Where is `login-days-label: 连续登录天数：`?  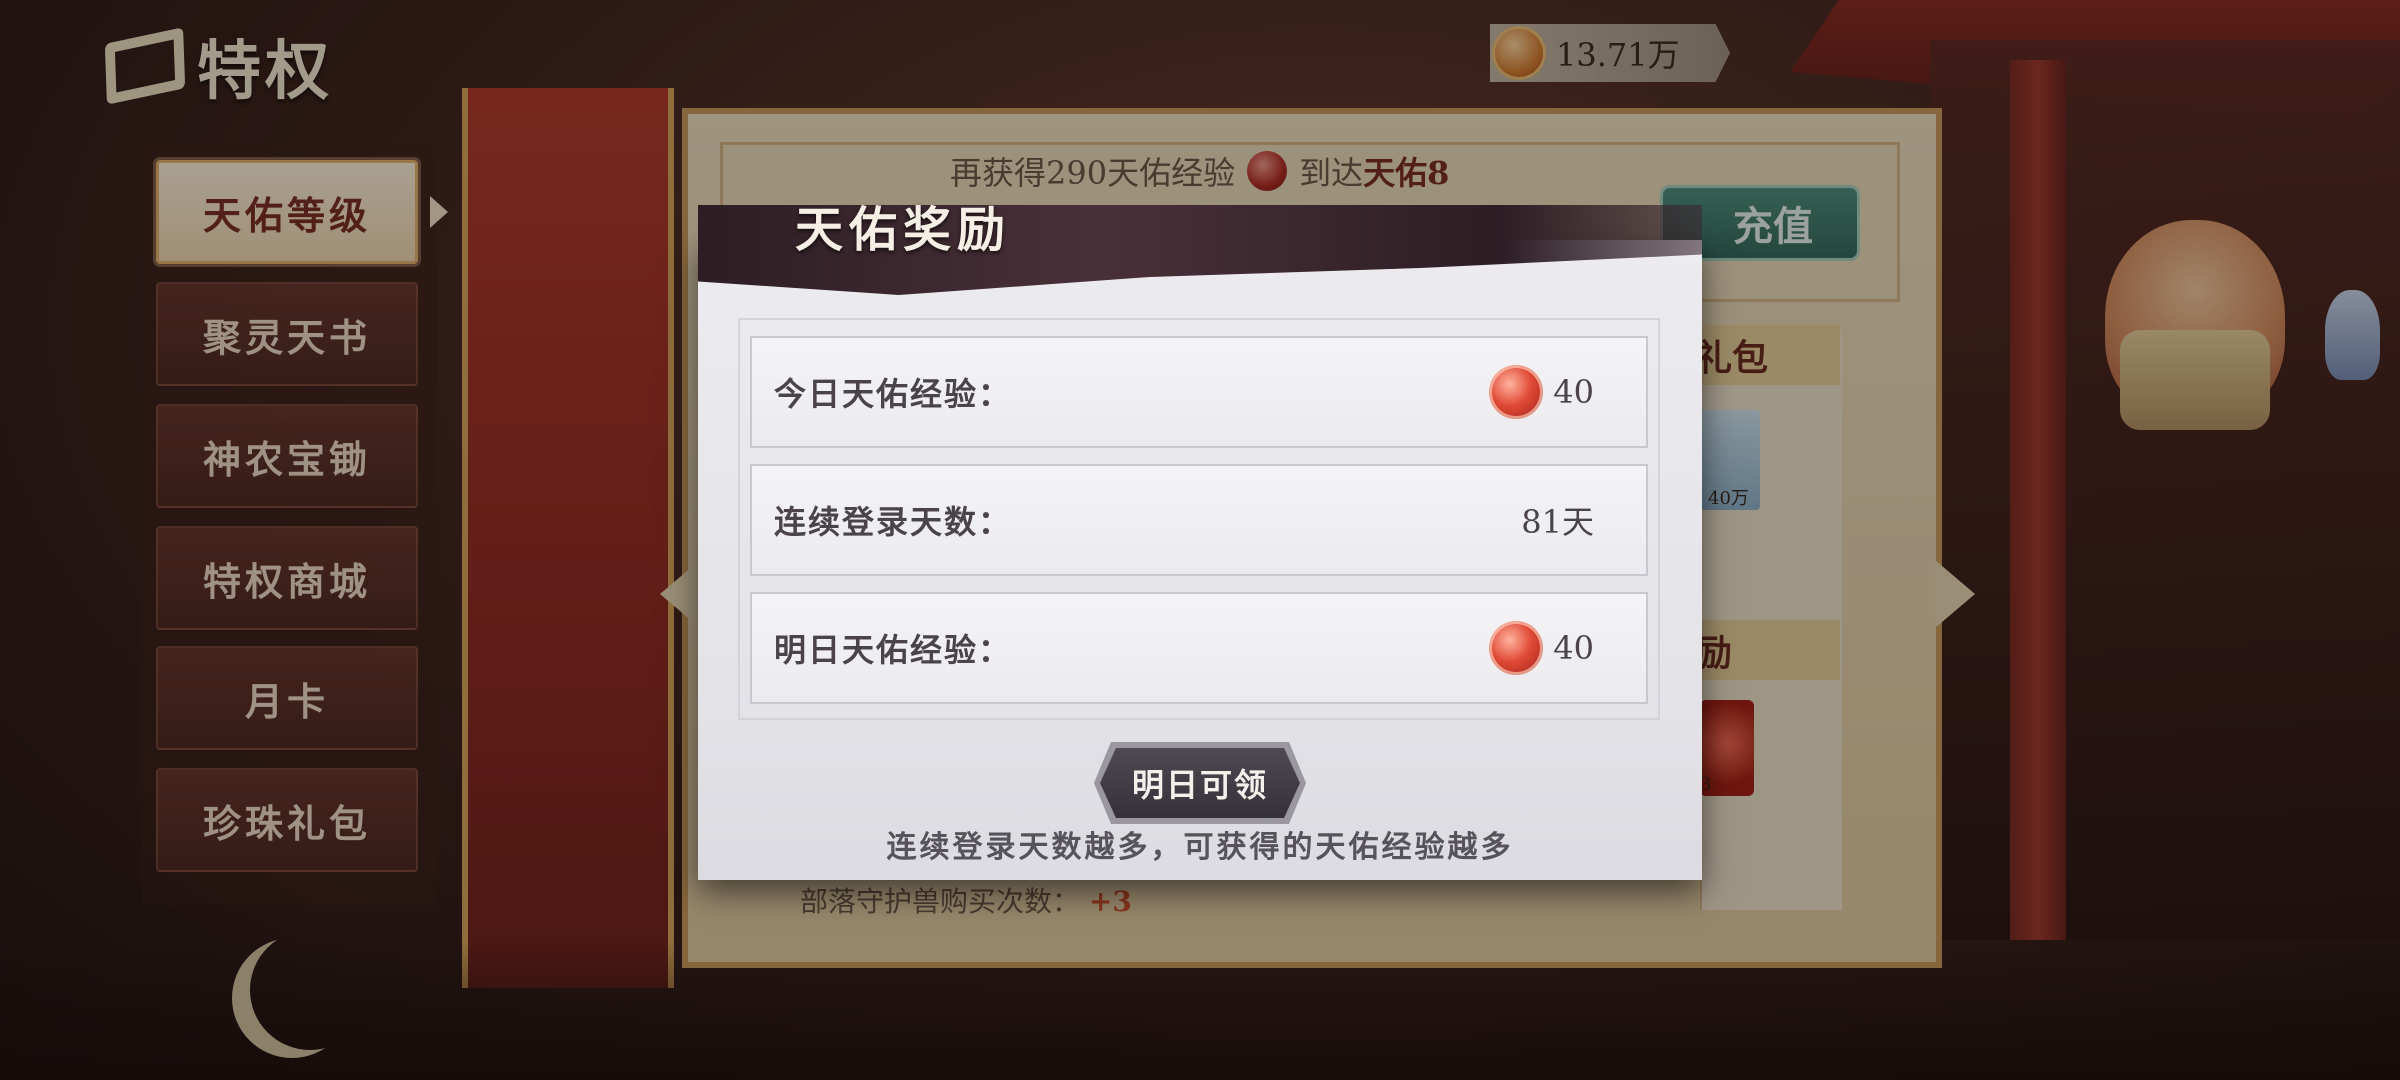
login-days-label: 连续登录天数： is located at coordinates (893, 522).